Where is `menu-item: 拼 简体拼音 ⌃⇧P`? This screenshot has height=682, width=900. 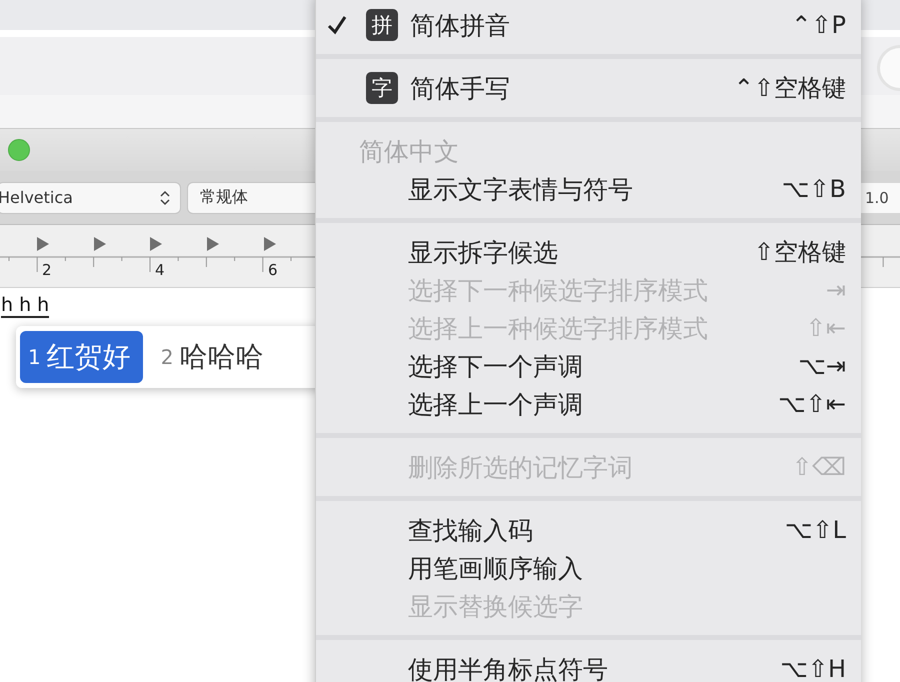
menu-item: 拼 简体拼音 ⌃⇧P is located at coordinates (588, 25).